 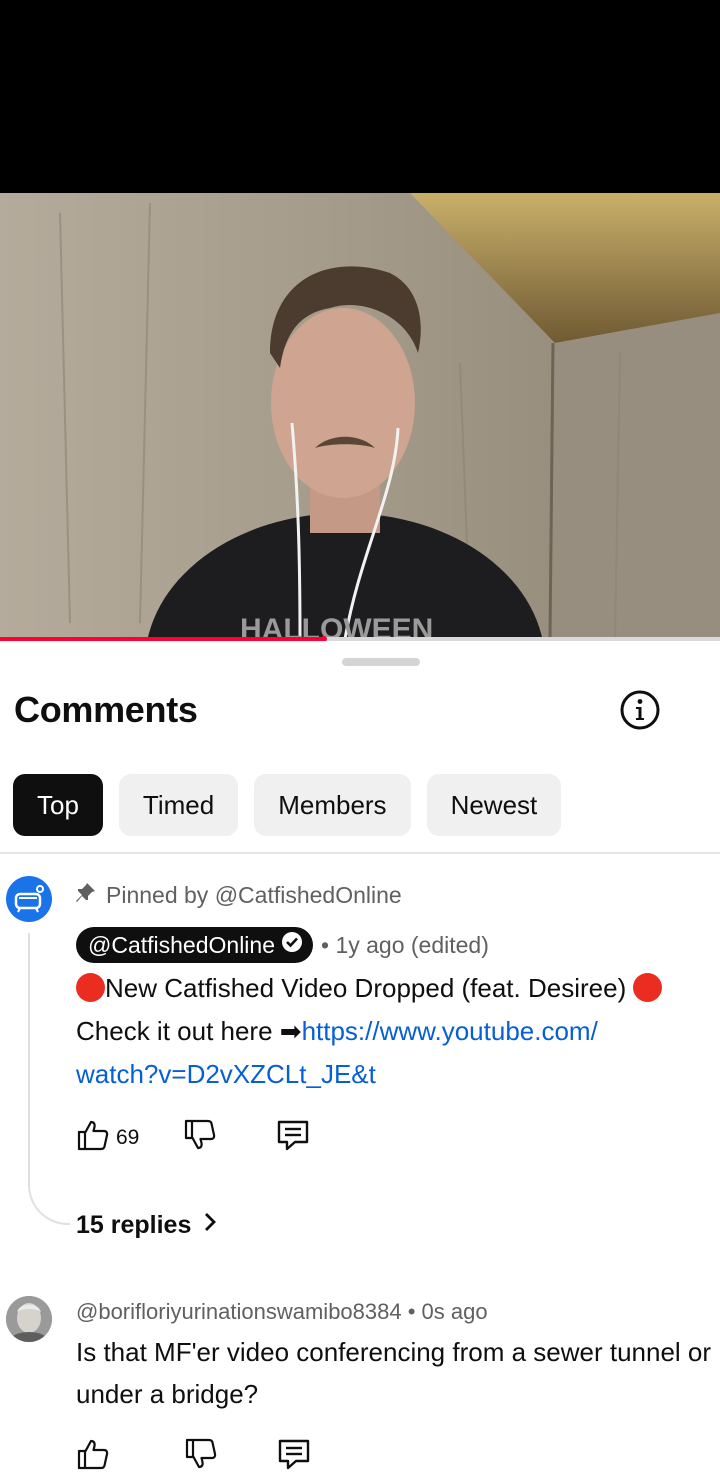 What do you see at coordinates (254, 895) in the screenshot?
I see `pinned-label: Pinned by @CatfishedOnline` at bounding box center [254, 895].